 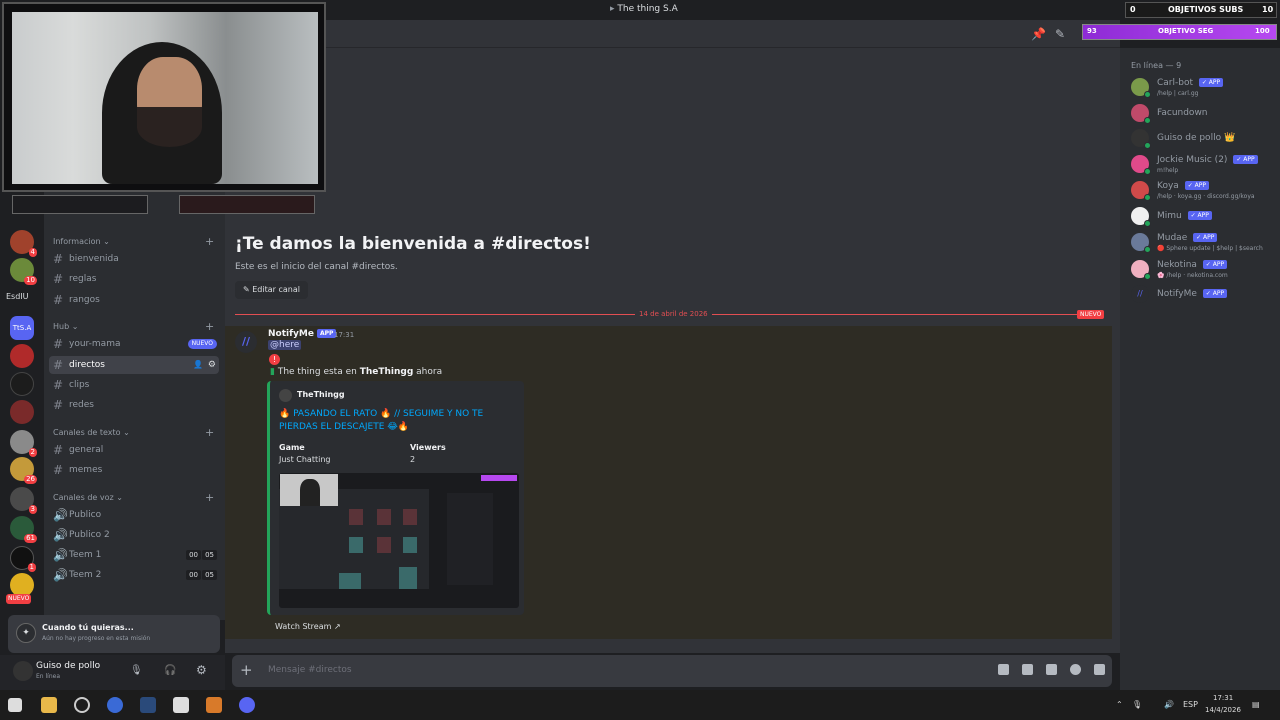 I want to click on channel-your-mama: # your-mama NUEVO, so click(x=134, y=344).